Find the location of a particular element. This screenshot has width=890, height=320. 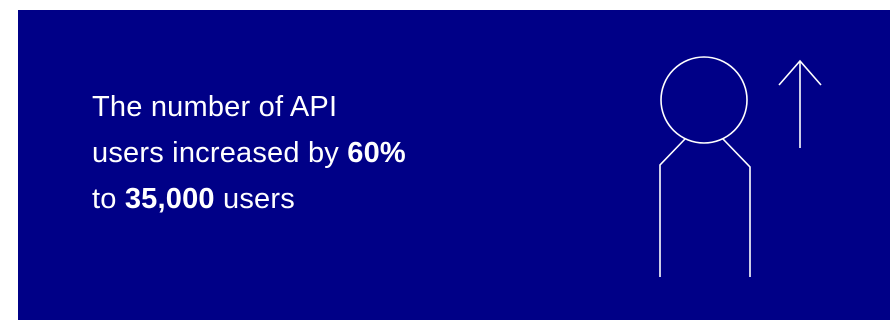

stat-user-count: 35,000 is located at coordinates (169, 199).